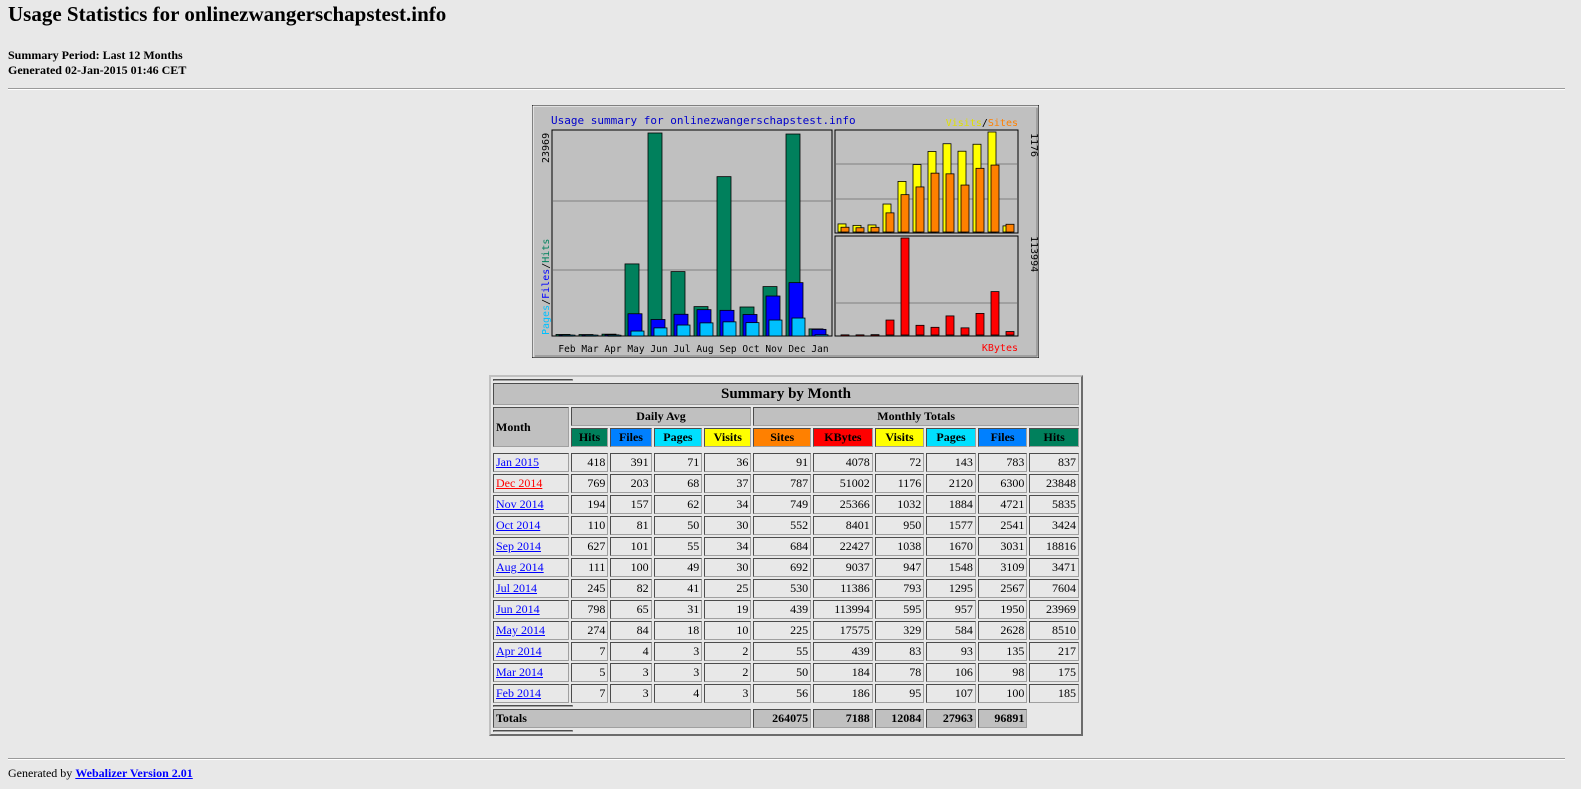  Describe the element at coordinates (1054, 630) in the screenshot. I see `cell-hits: 8510` at that location.